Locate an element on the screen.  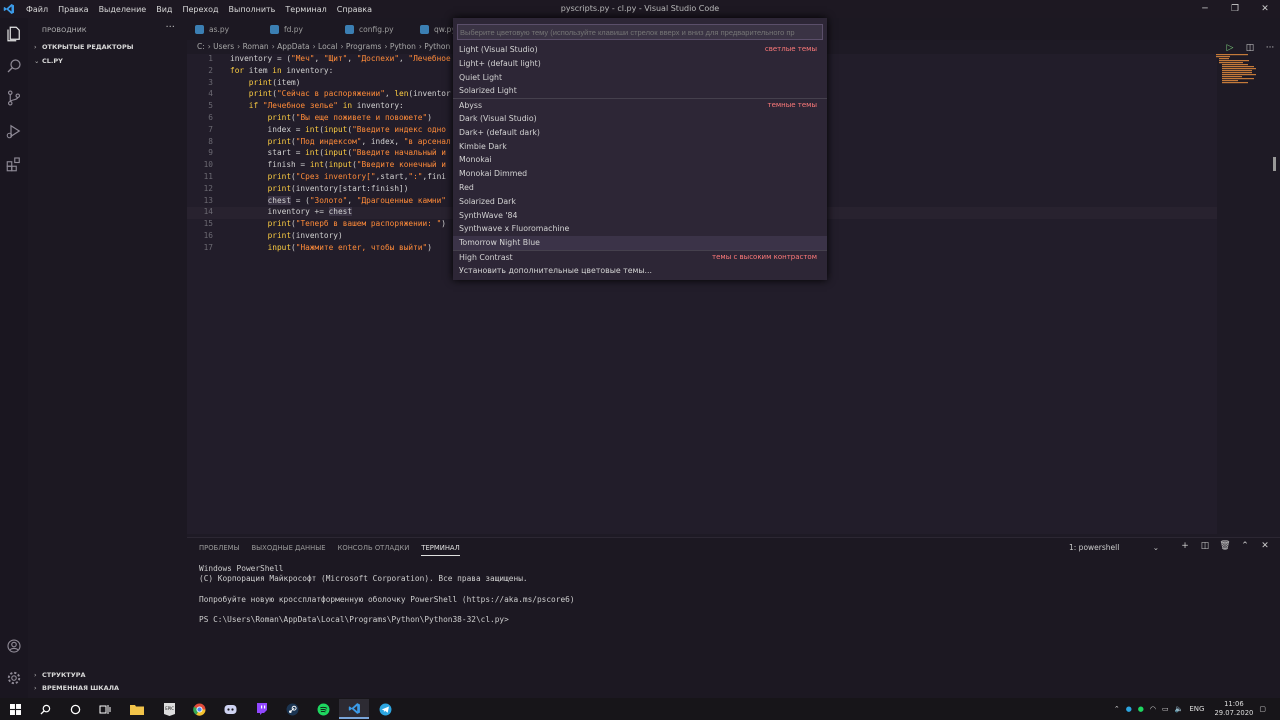
section-folder: ⌄ CL.PY is located at coordinates (48, 61).